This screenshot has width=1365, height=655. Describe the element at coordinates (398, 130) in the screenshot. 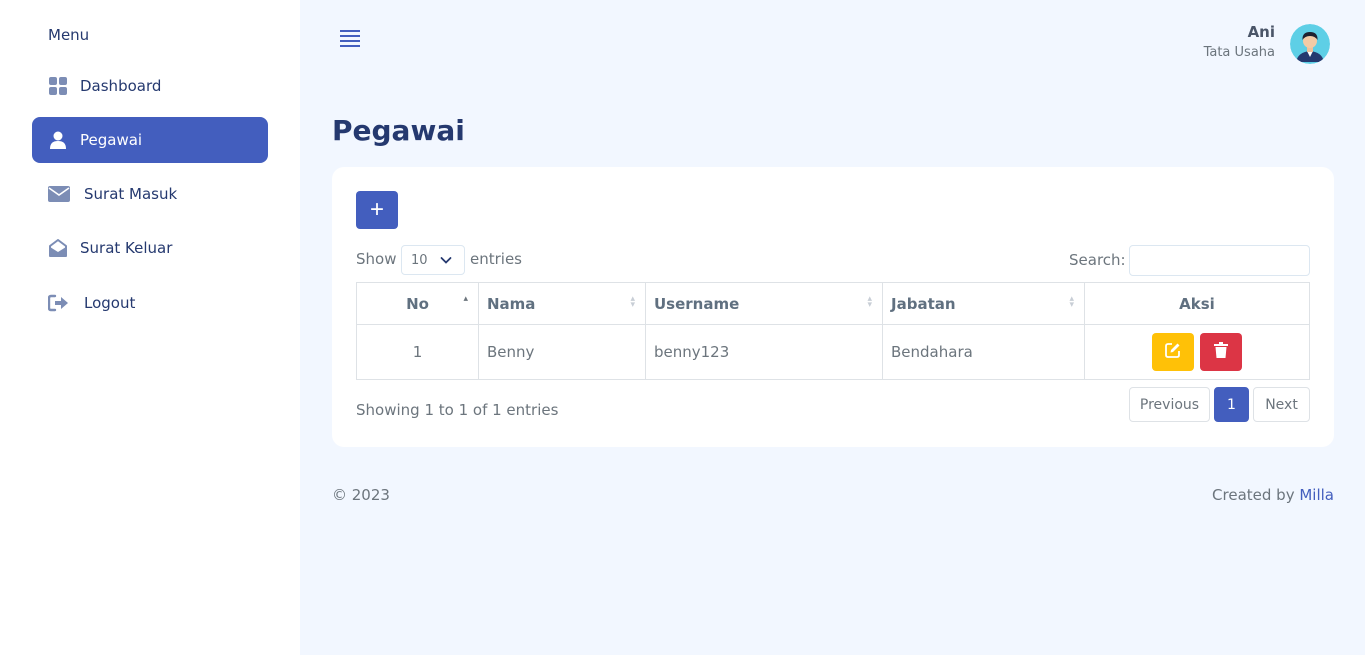

I see `page-title: Pegawai` at that location.